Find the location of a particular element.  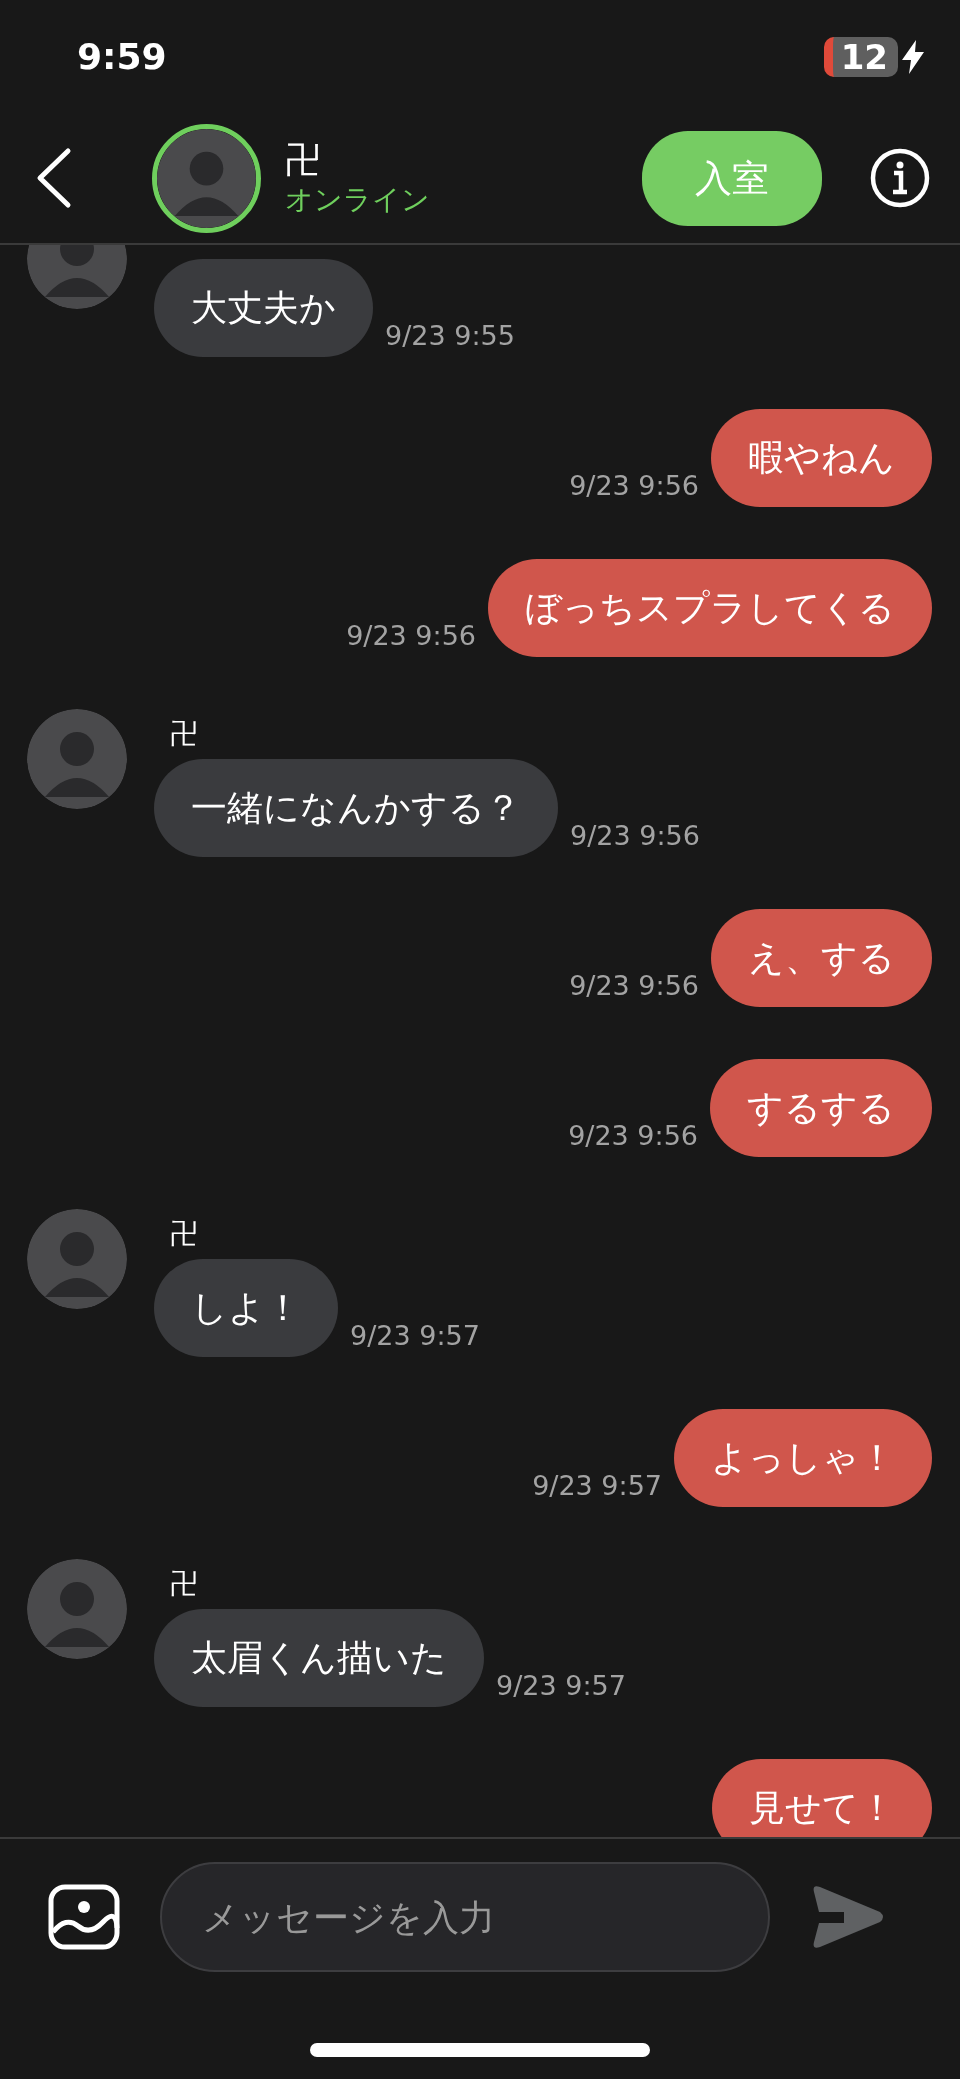

status-time: 9:59 is located at coordinates (122, 56).